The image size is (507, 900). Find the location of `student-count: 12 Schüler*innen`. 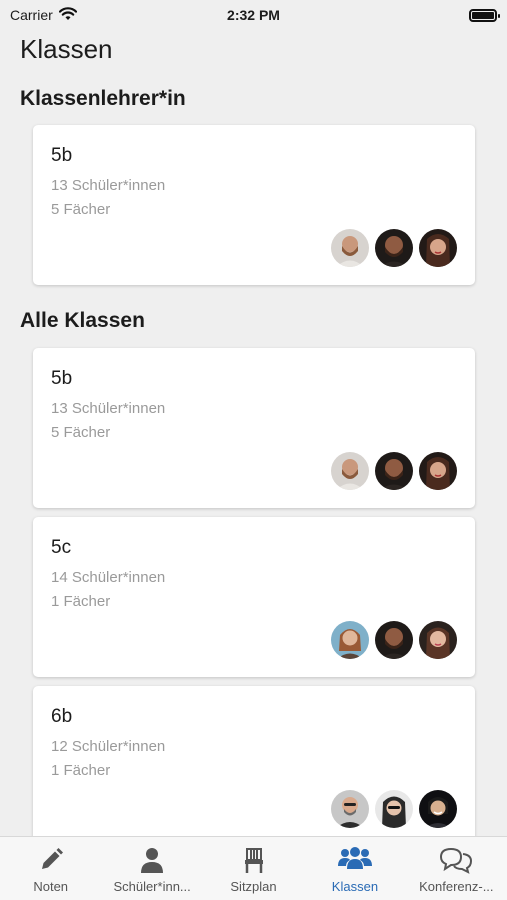

student-count: 12 Schüler*innen is located at coordinates (108, 746).